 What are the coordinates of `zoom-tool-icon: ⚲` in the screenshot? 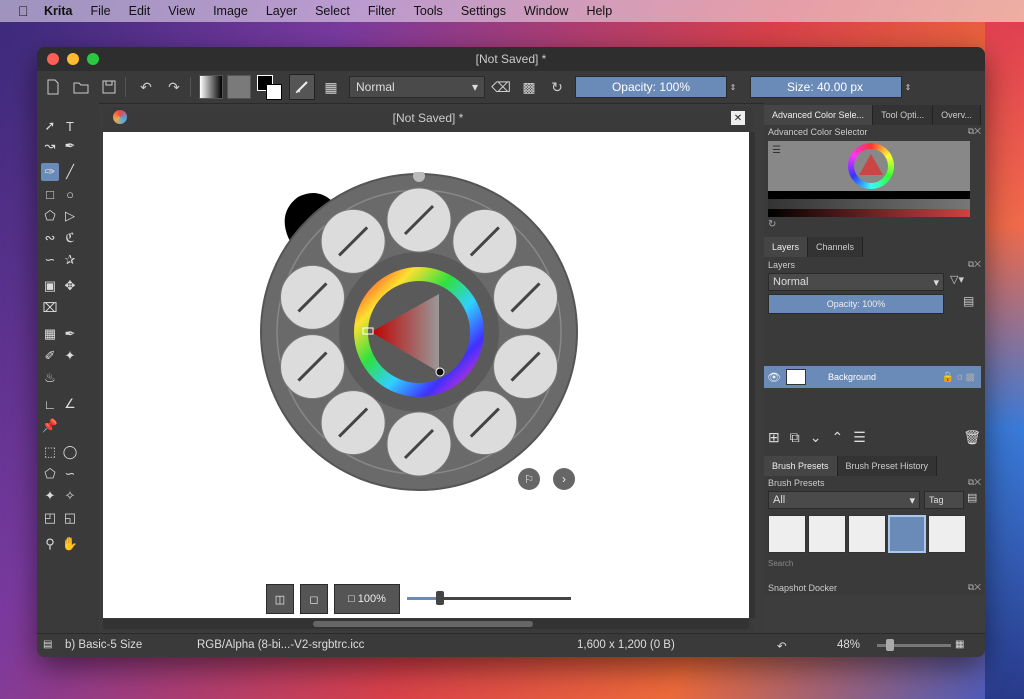 It's located at (50, 544).